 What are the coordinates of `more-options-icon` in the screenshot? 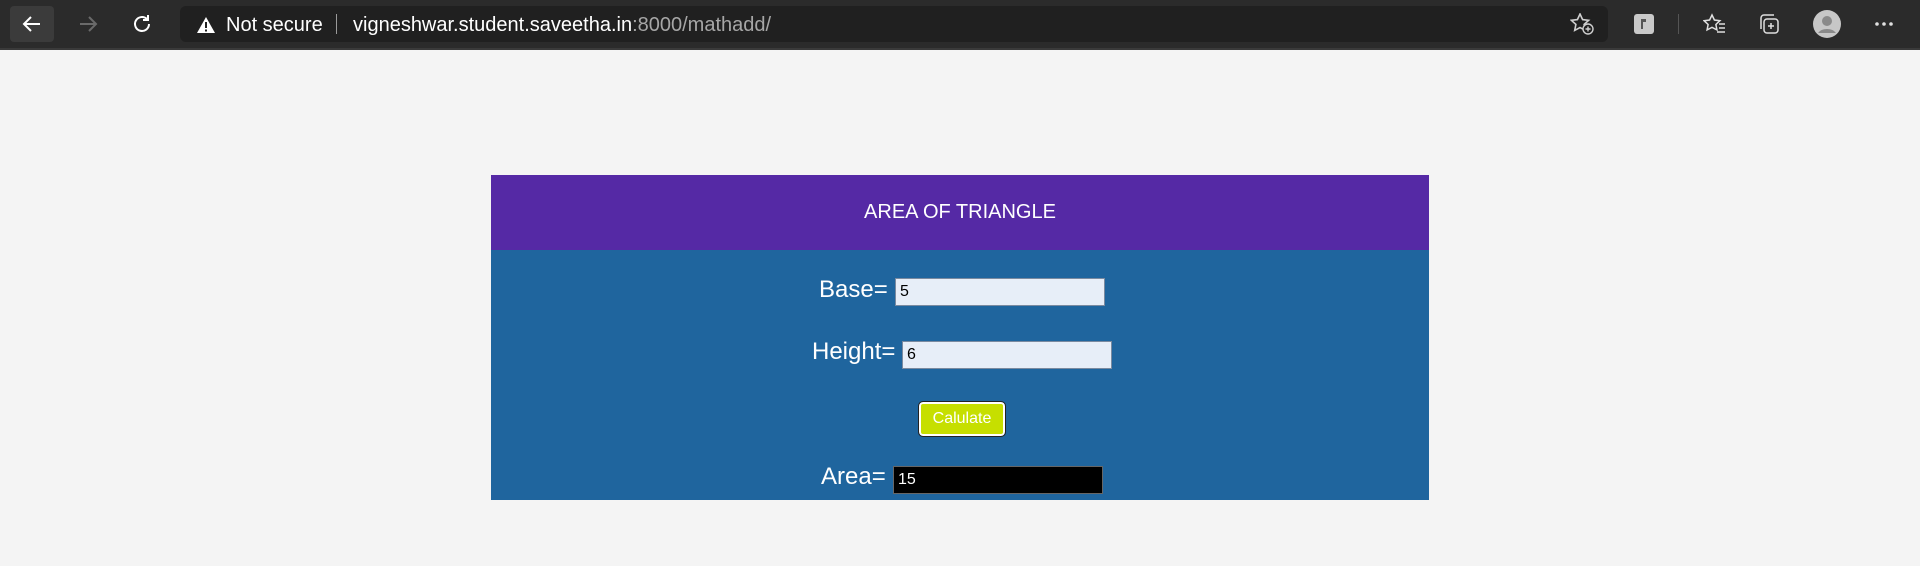 It's located at (1884, 24).